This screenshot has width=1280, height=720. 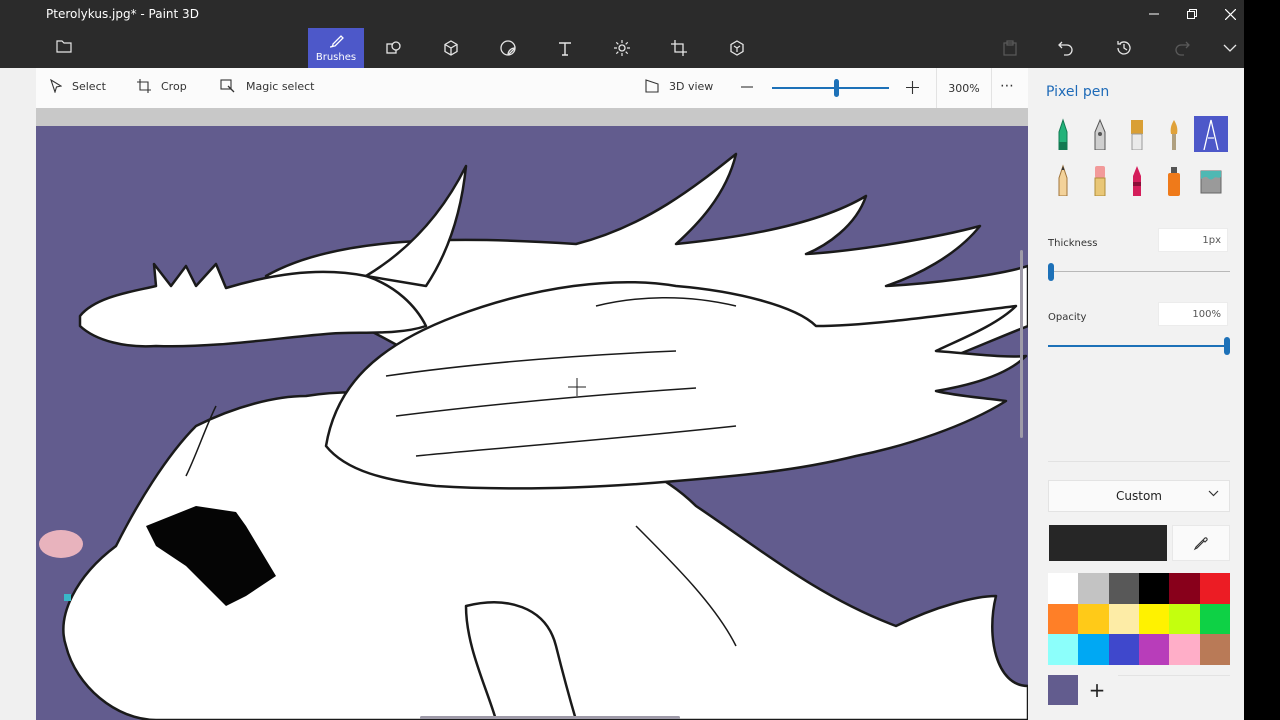 I want to click on select-button: Select, so click(x=78, y=86).